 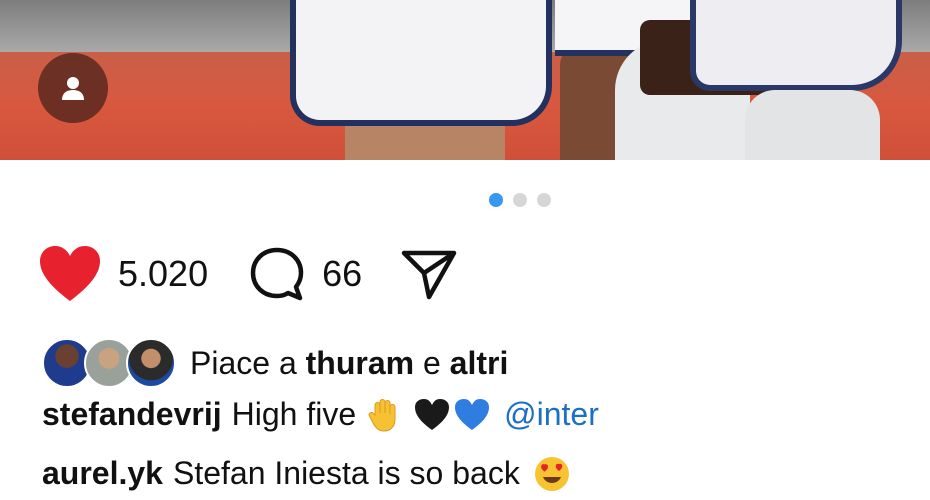 What do you see at coordinates (342, 273) in the screenshot?
I see `comment-count: 66` at bounding box center [342, 273].